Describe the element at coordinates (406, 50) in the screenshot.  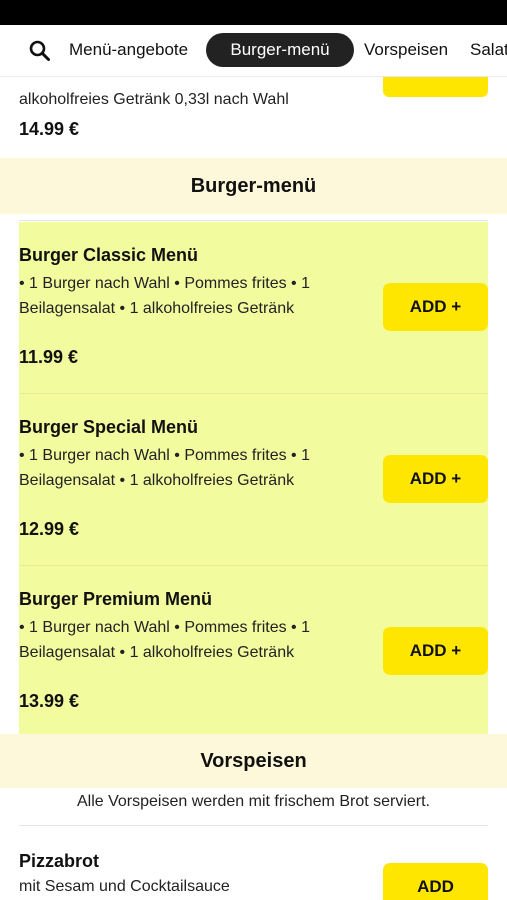
I see `tab-vorspeisen: Vorspeisen` at that location.